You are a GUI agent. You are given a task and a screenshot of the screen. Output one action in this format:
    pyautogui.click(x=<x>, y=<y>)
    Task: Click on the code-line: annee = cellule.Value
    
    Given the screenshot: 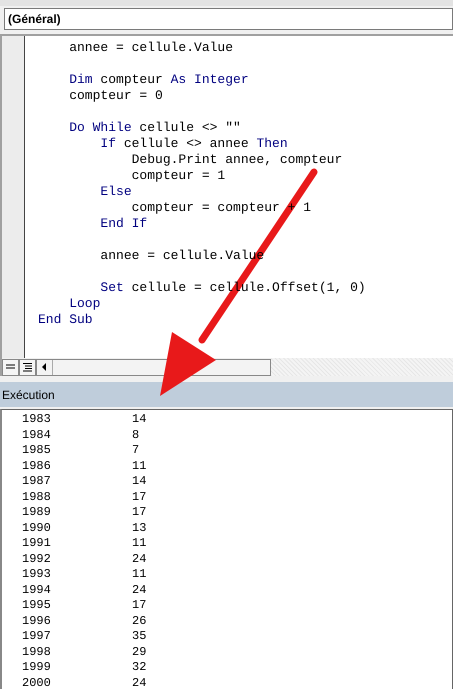 What is the action you would take?
    pyautogui.click(x=151, y=48)
    